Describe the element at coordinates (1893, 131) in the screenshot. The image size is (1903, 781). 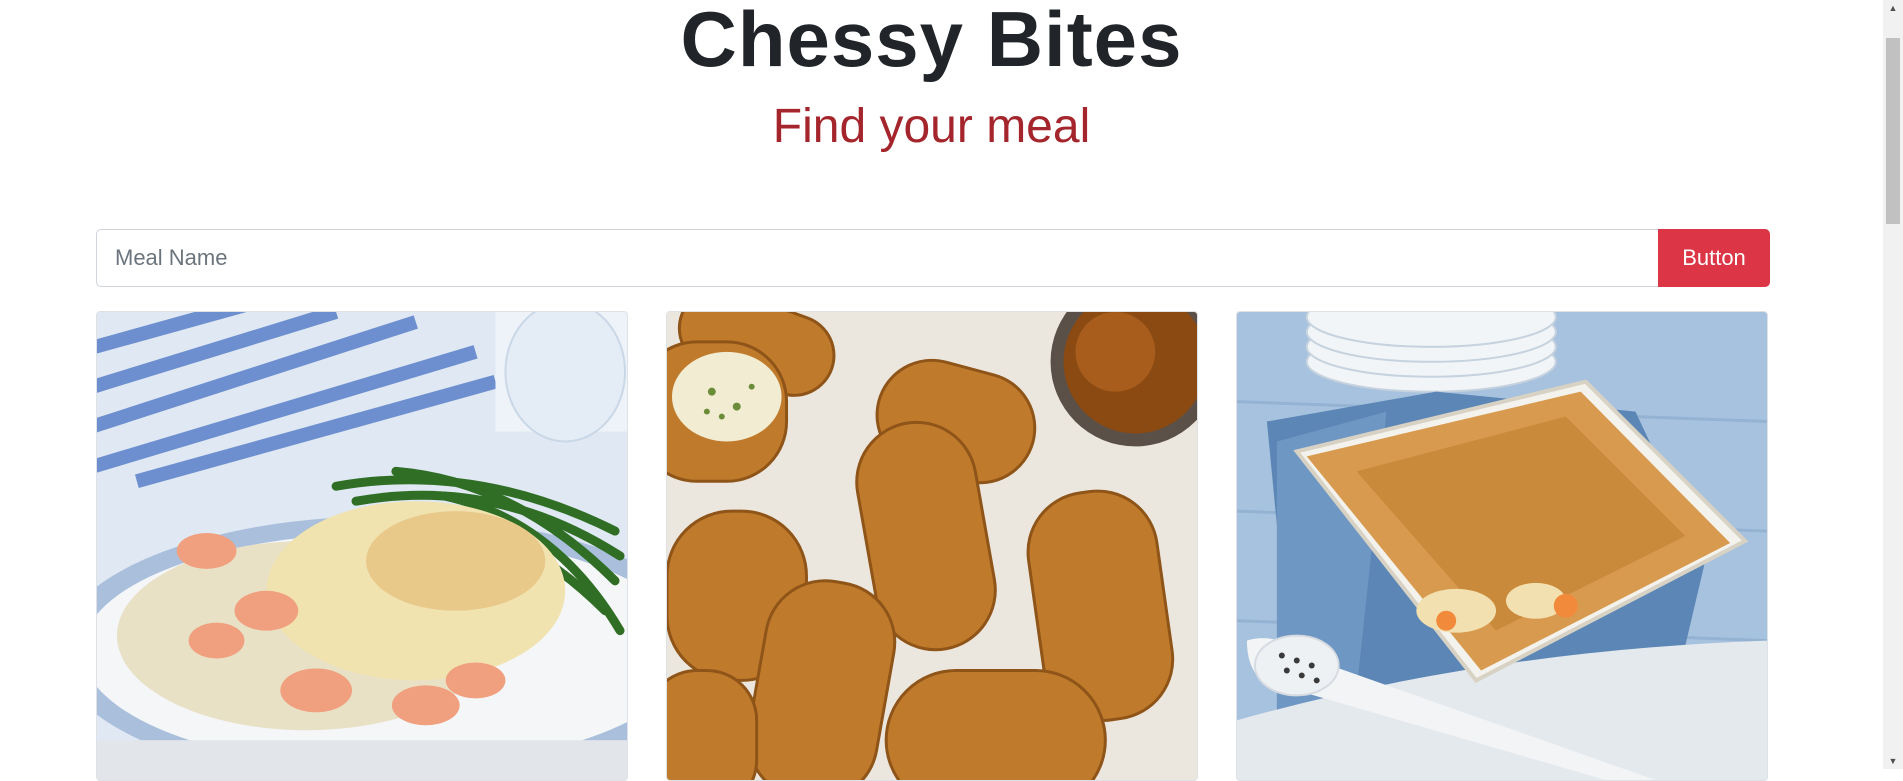
I see `scrollbar-thumb` at that location.